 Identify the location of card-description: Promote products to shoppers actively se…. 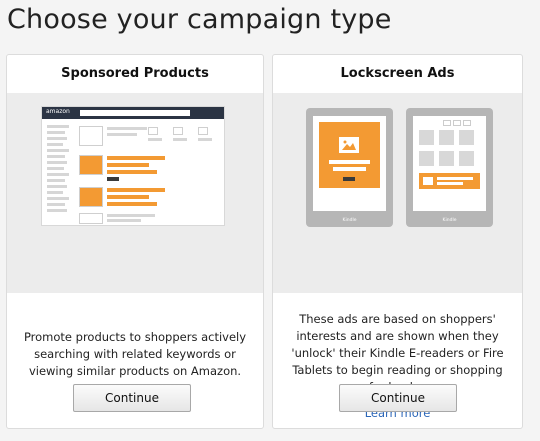
(135, 354).